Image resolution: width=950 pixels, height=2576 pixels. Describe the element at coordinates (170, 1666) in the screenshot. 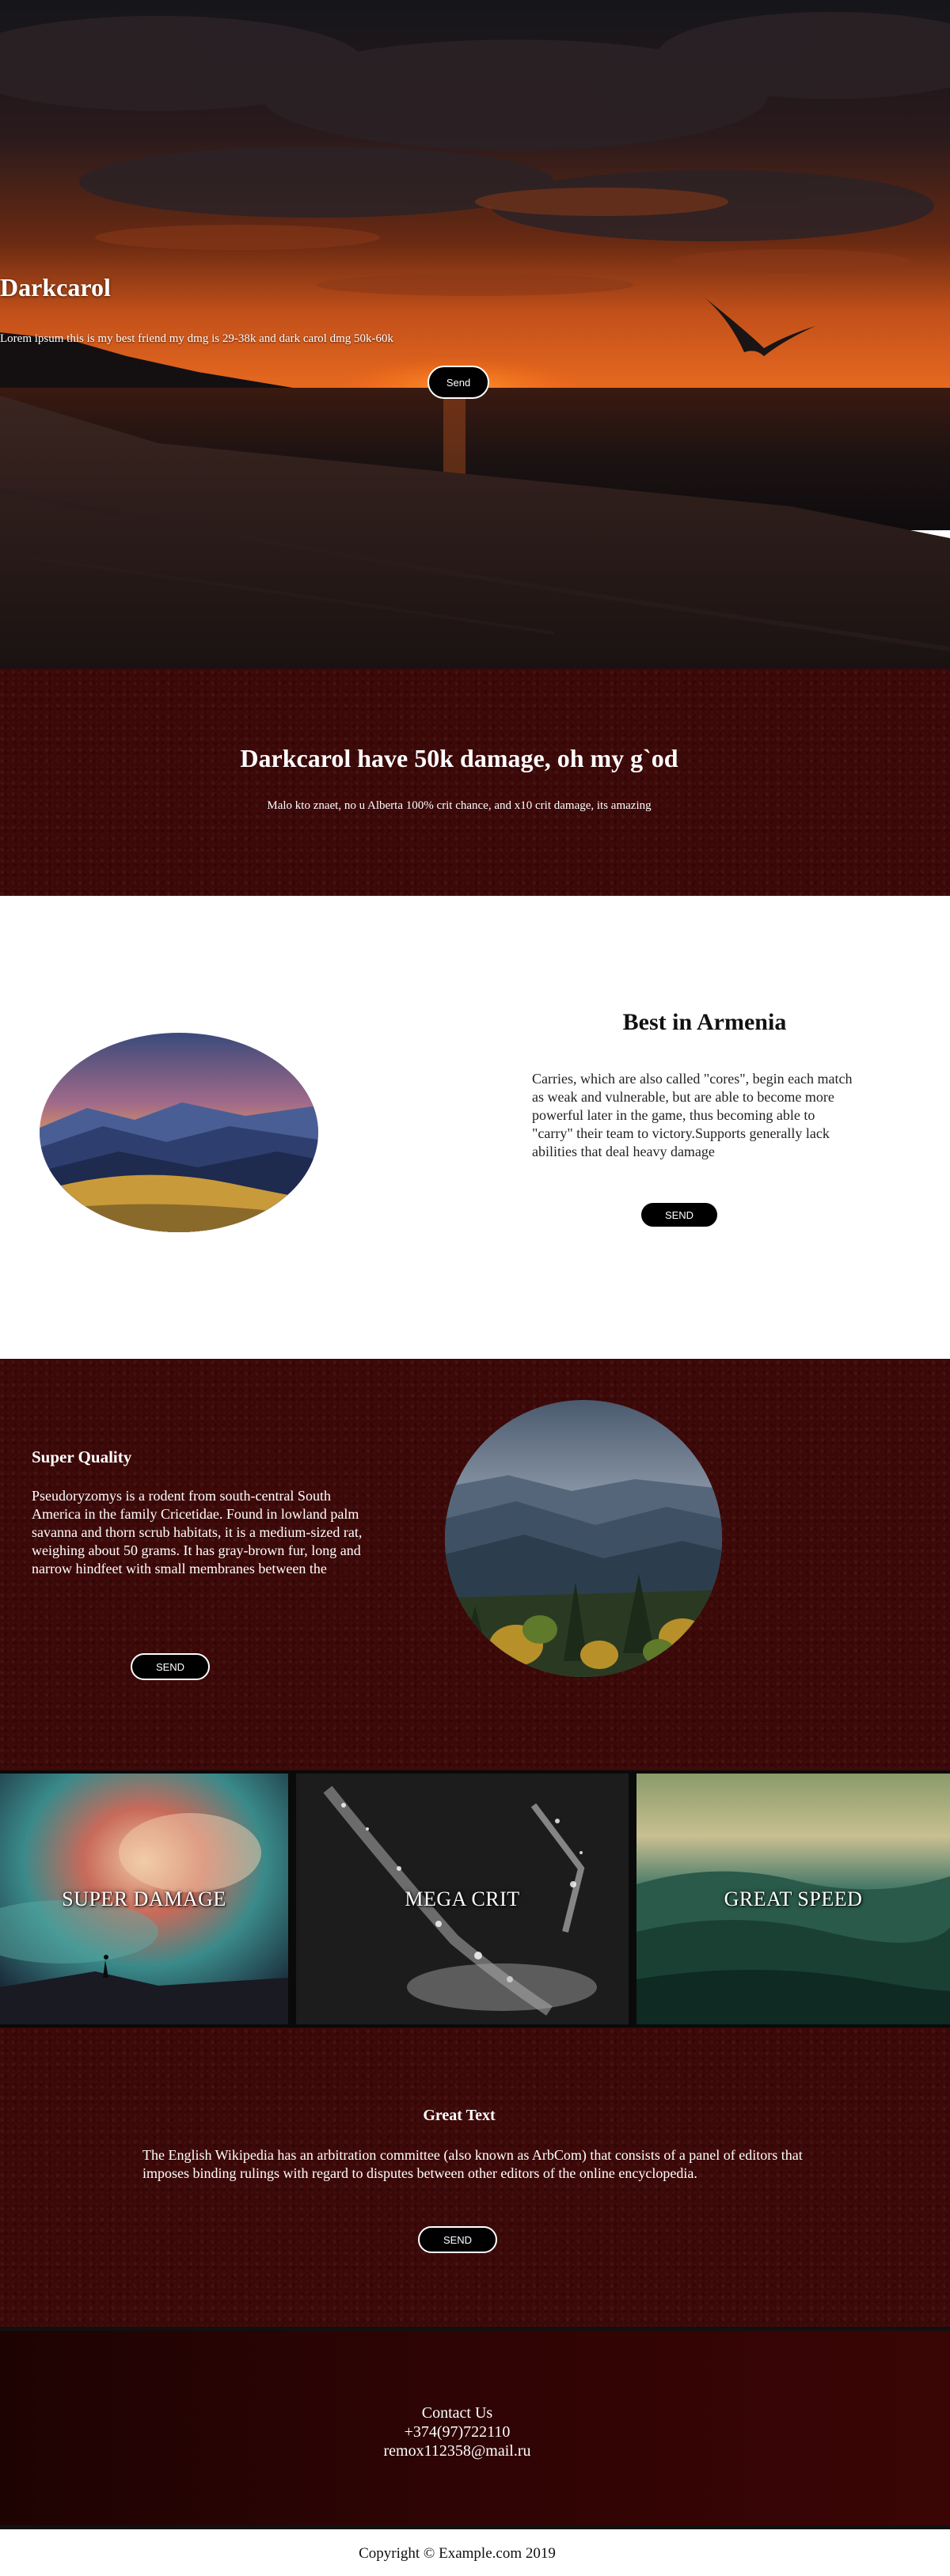

I see `quality-send-button: SEND` at that location.